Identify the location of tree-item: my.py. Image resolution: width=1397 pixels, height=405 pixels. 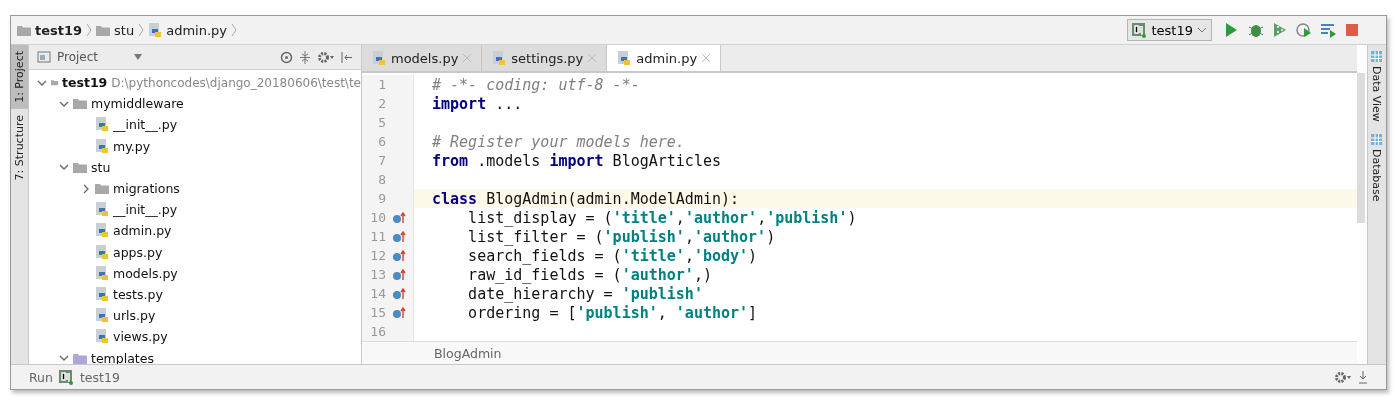
(132, 146).